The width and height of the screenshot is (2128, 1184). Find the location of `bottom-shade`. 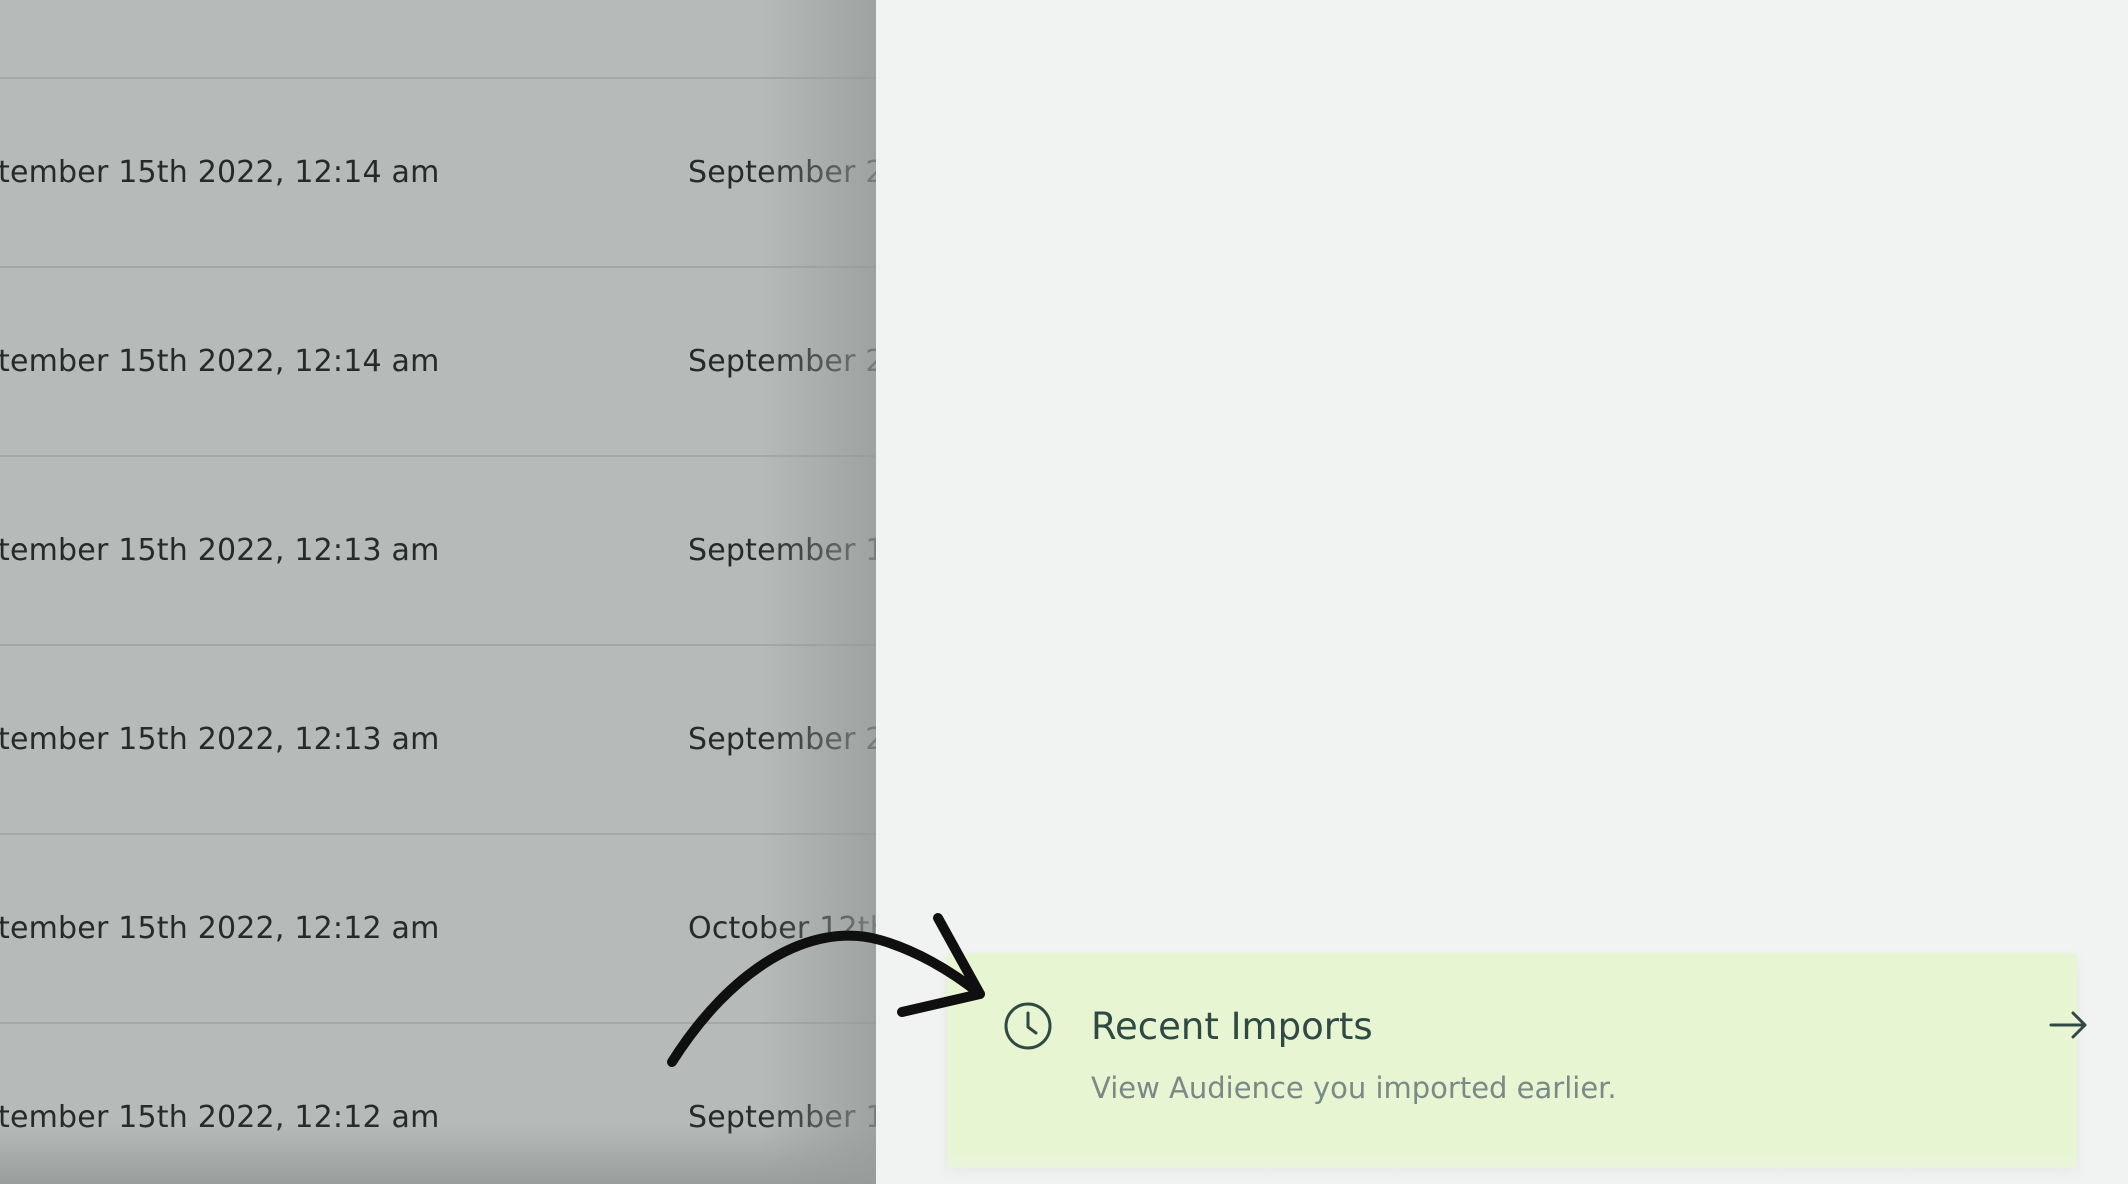

bottom-shade is located at coordinates (438, 1154).